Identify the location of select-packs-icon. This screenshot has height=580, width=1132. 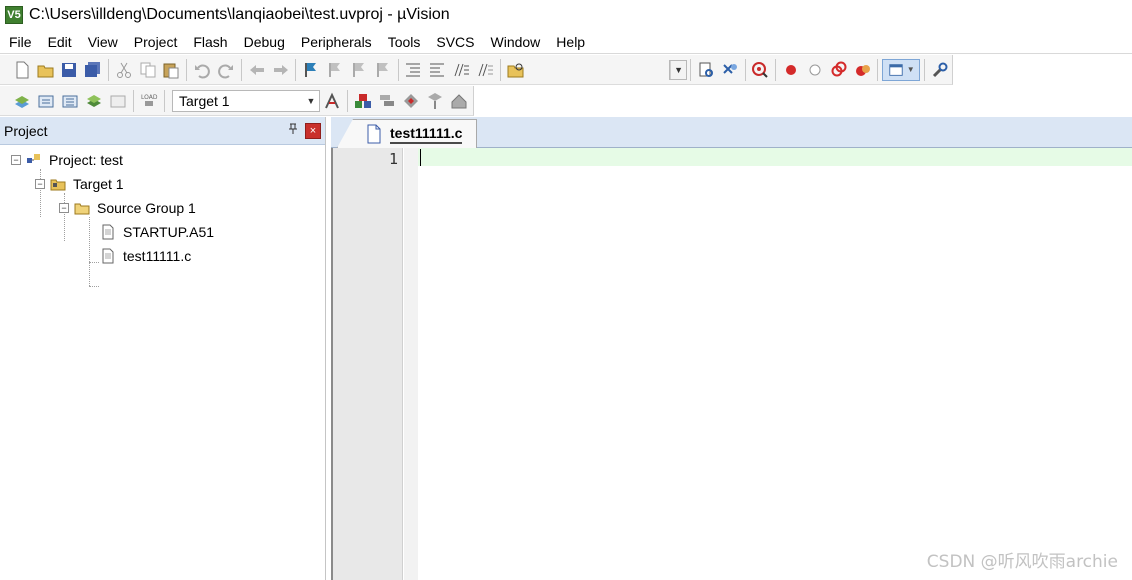
(387, 101).